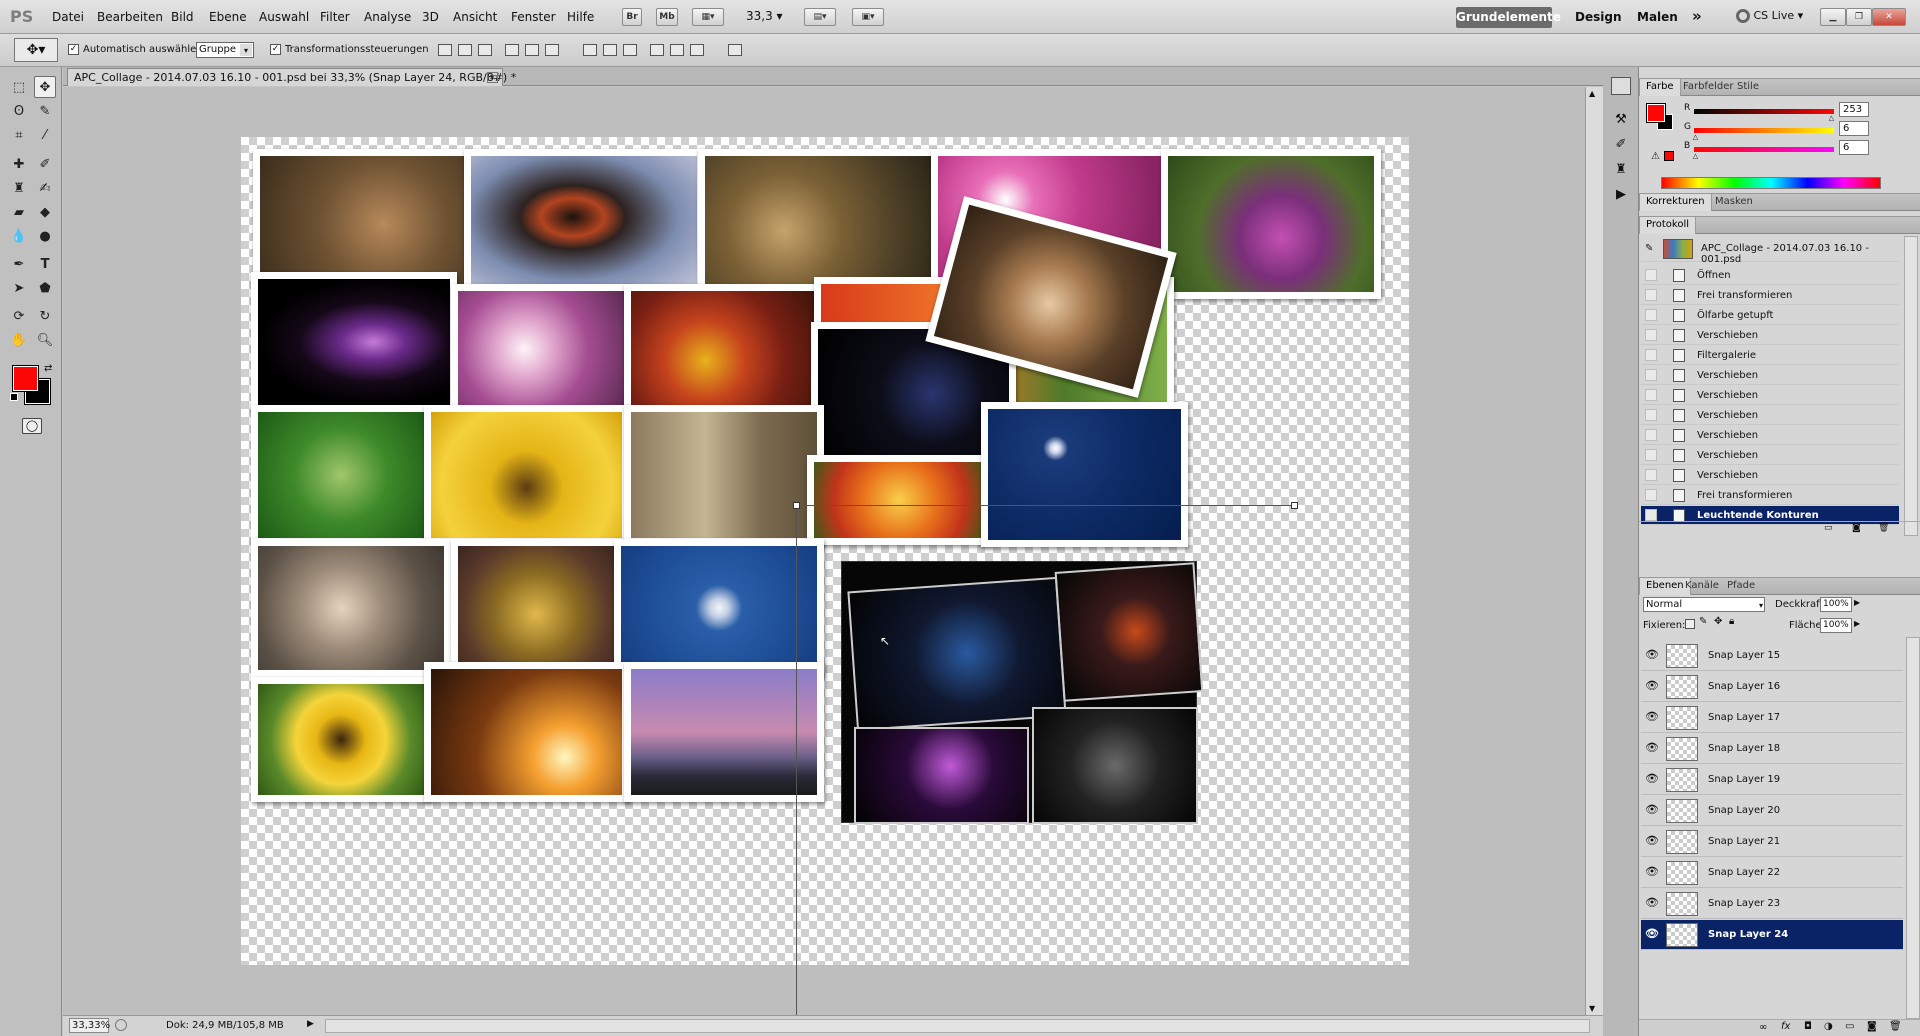 This screenshot has height=1036, width=1920. What do you see at coordinates (1598, 17) in the screenshot?
I see `workspace-design: Design` at bounding box center [1598, 17].